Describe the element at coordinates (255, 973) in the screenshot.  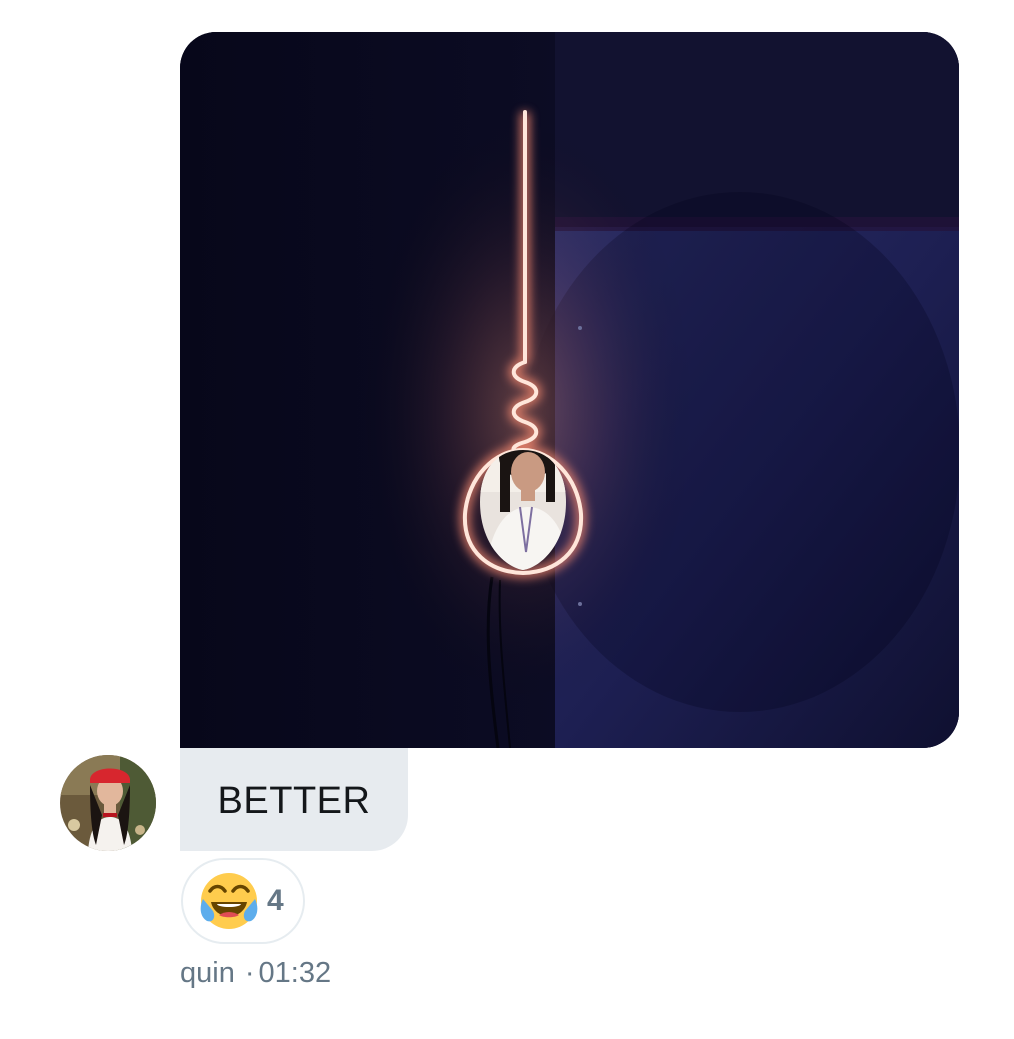
I see `message-meta: quin · 01:32` at that location.